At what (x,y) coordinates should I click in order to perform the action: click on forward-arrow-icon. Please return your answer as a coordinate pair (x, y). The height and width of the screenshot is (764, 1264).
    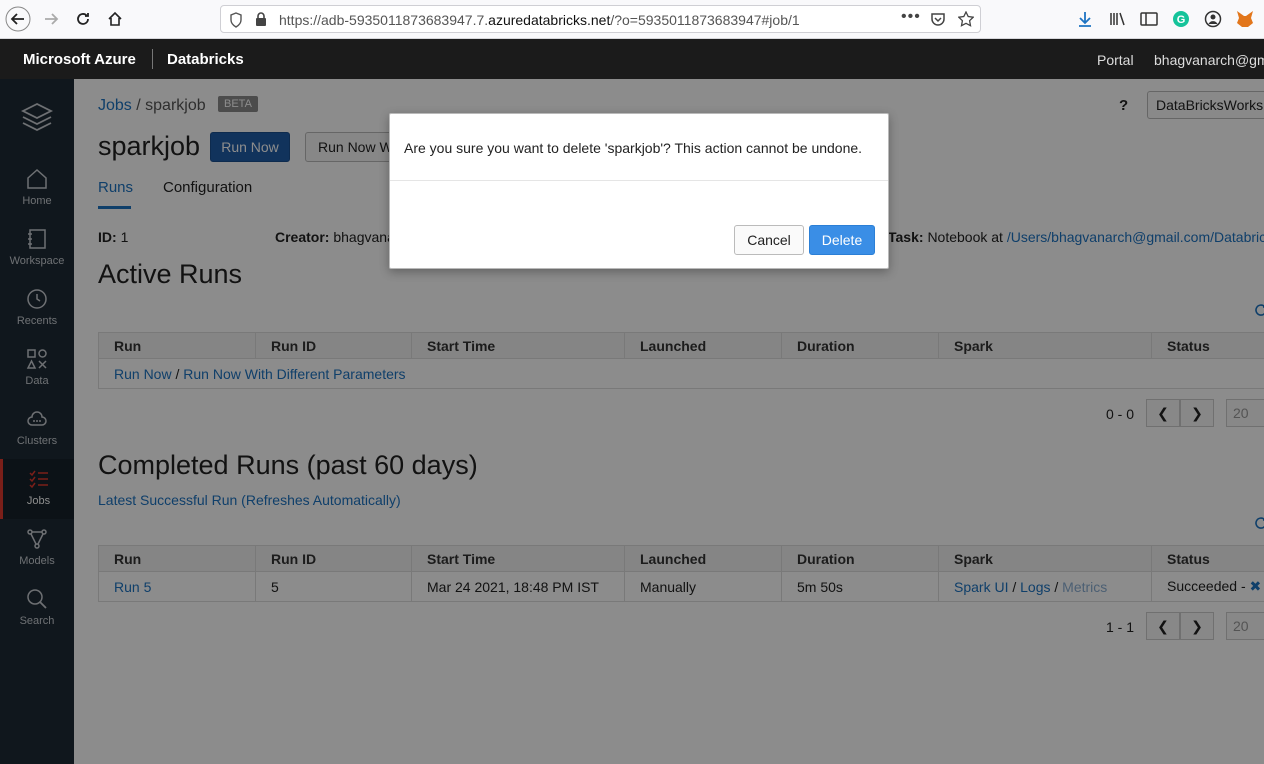
    Looking at the image, I should click on (52, 19).